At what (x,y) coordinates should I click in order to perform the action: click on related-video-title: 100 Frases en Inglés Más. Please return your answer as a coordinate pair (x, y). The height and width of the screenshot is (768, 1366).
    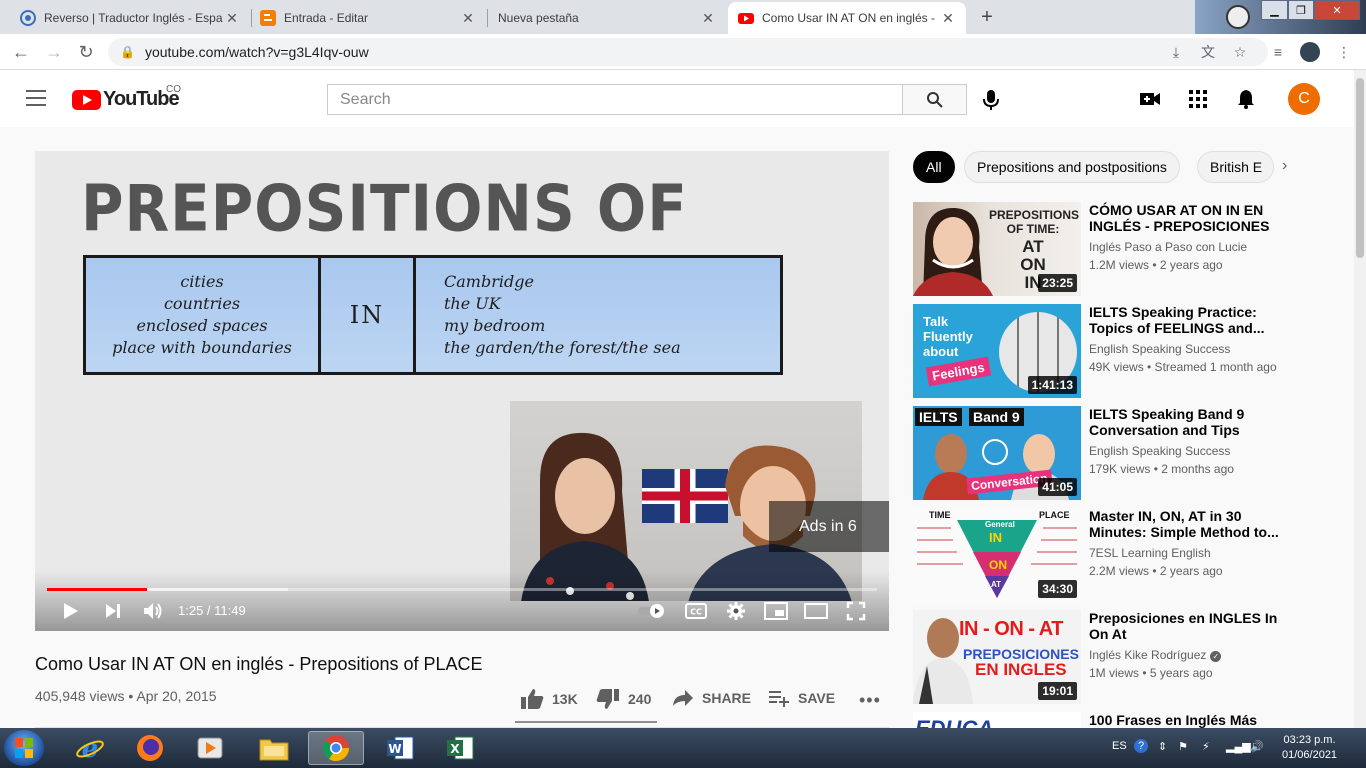
    Looking at the image, I should click on (1189, 720).